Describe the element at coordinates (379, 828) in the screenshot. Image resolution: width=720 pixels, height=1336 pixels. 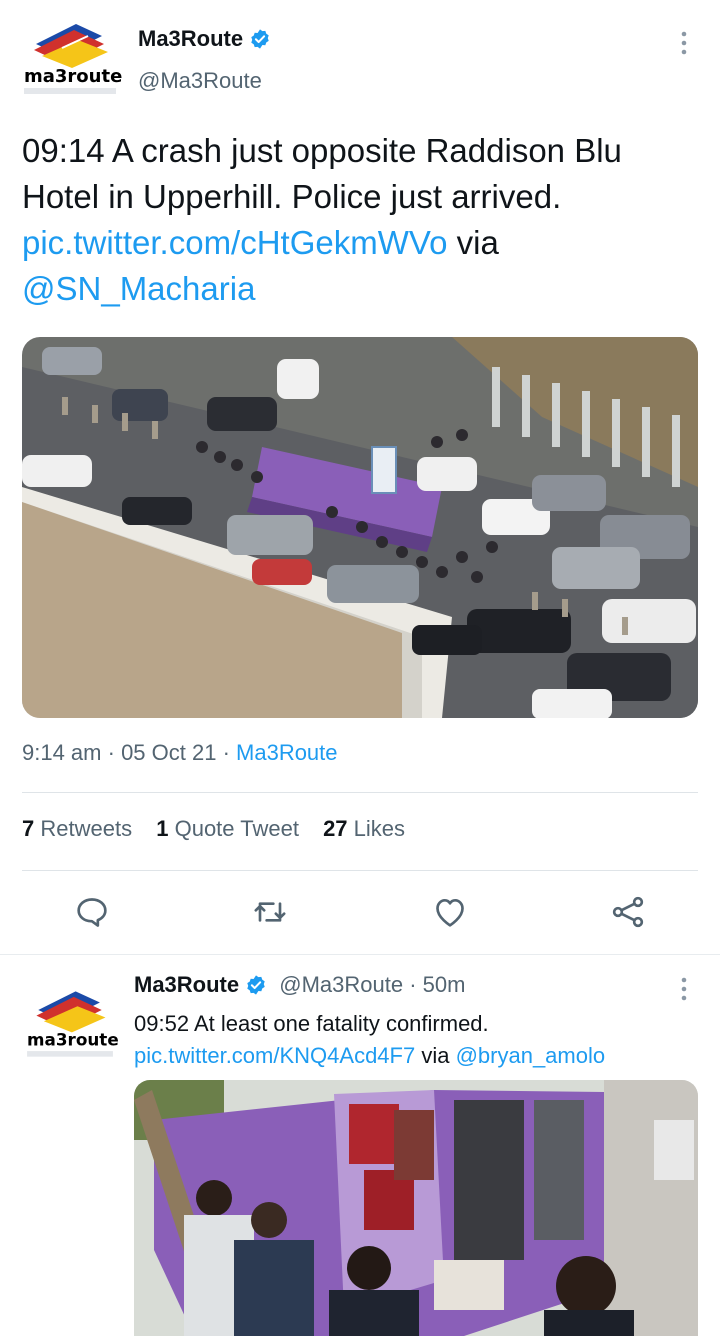
I see `likes-label: Likes` at that location.